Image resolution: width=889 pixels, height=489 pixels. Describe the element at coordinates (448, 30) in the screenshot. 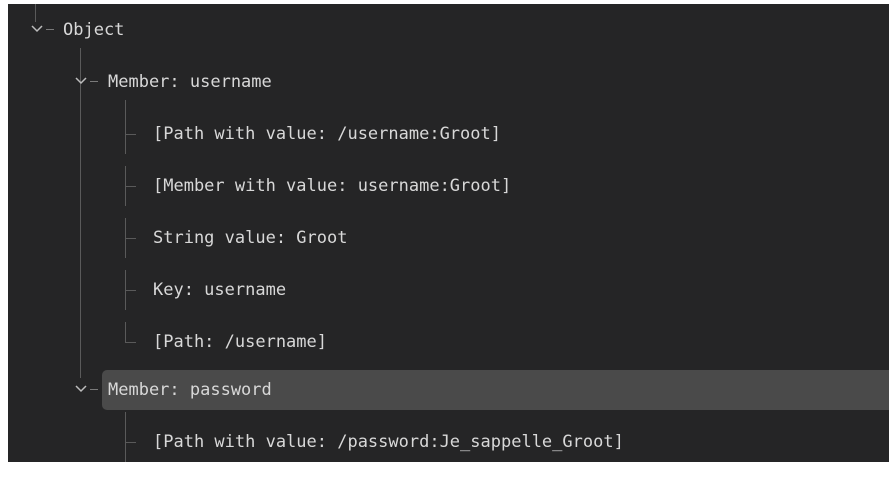

I see `tree-row-object: Object` at that location.